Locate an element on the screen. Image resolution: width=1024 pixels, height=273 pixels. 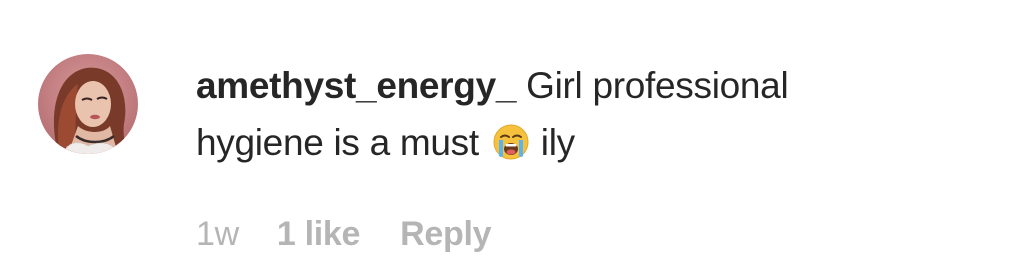
avatar is located at coordinates (88, 104).